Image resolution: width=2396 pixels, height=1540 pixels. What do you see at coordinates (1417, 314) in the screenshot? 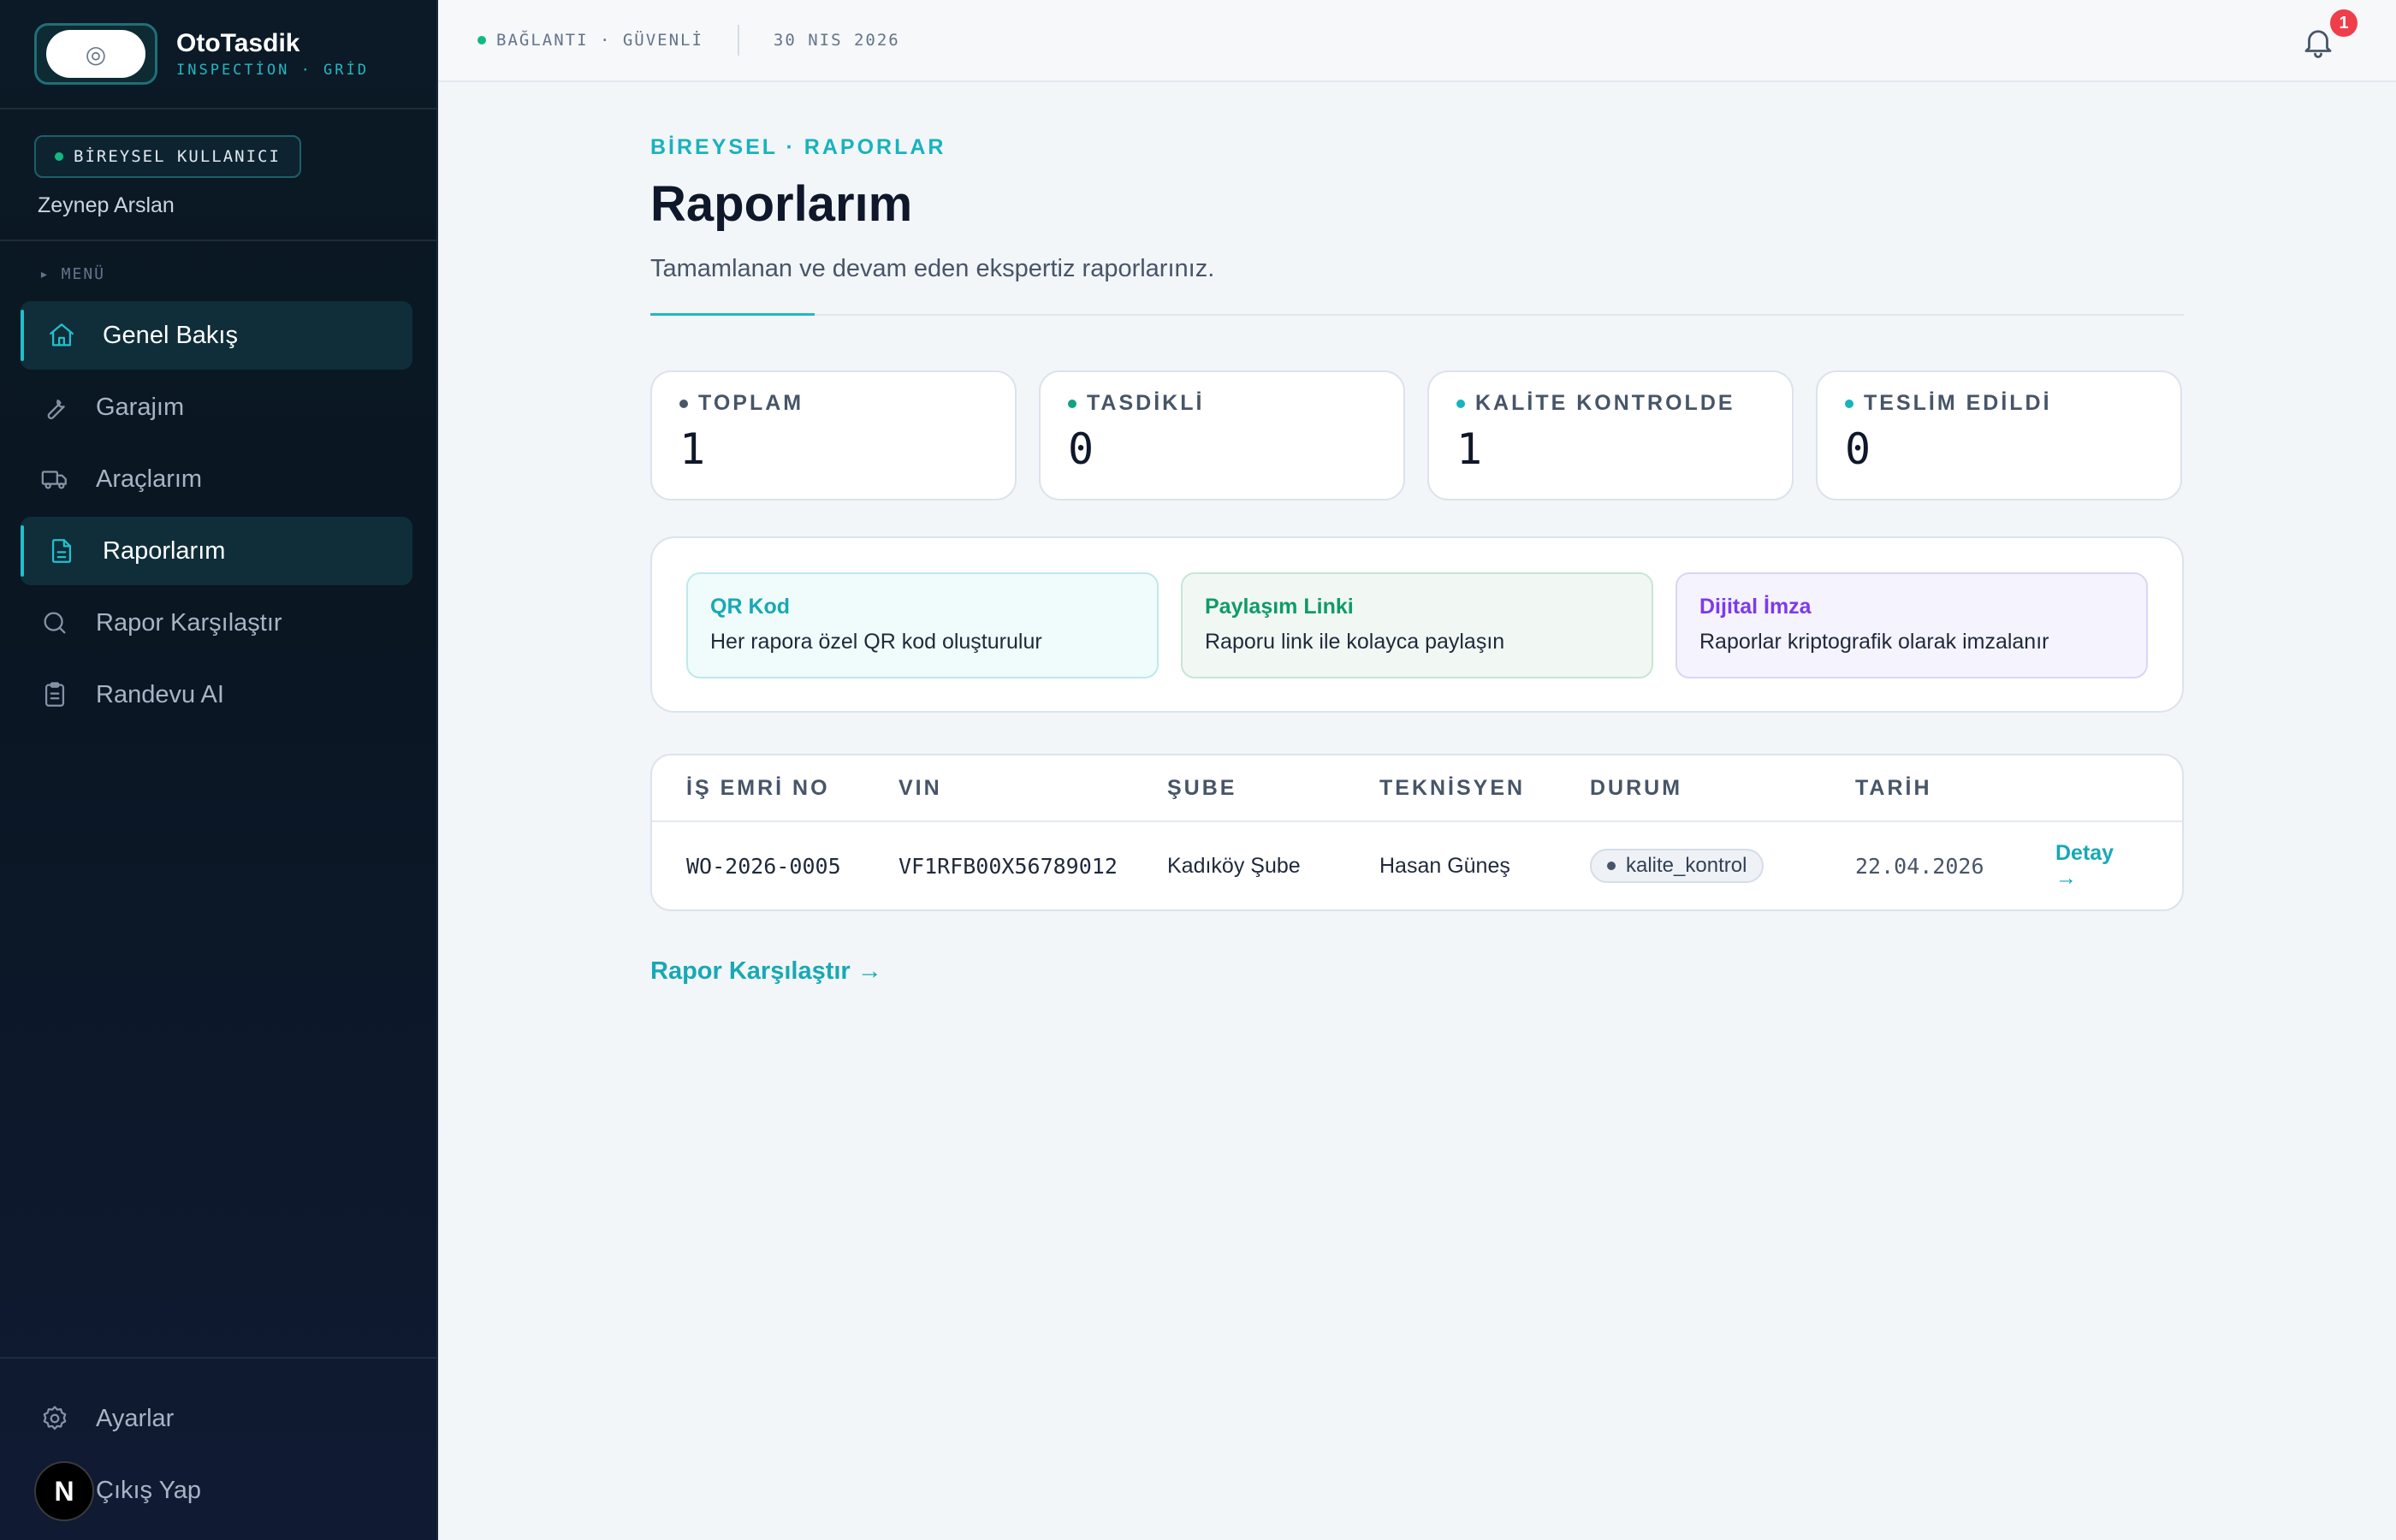
I see `title-divider` at bounding box center [1417, 314].